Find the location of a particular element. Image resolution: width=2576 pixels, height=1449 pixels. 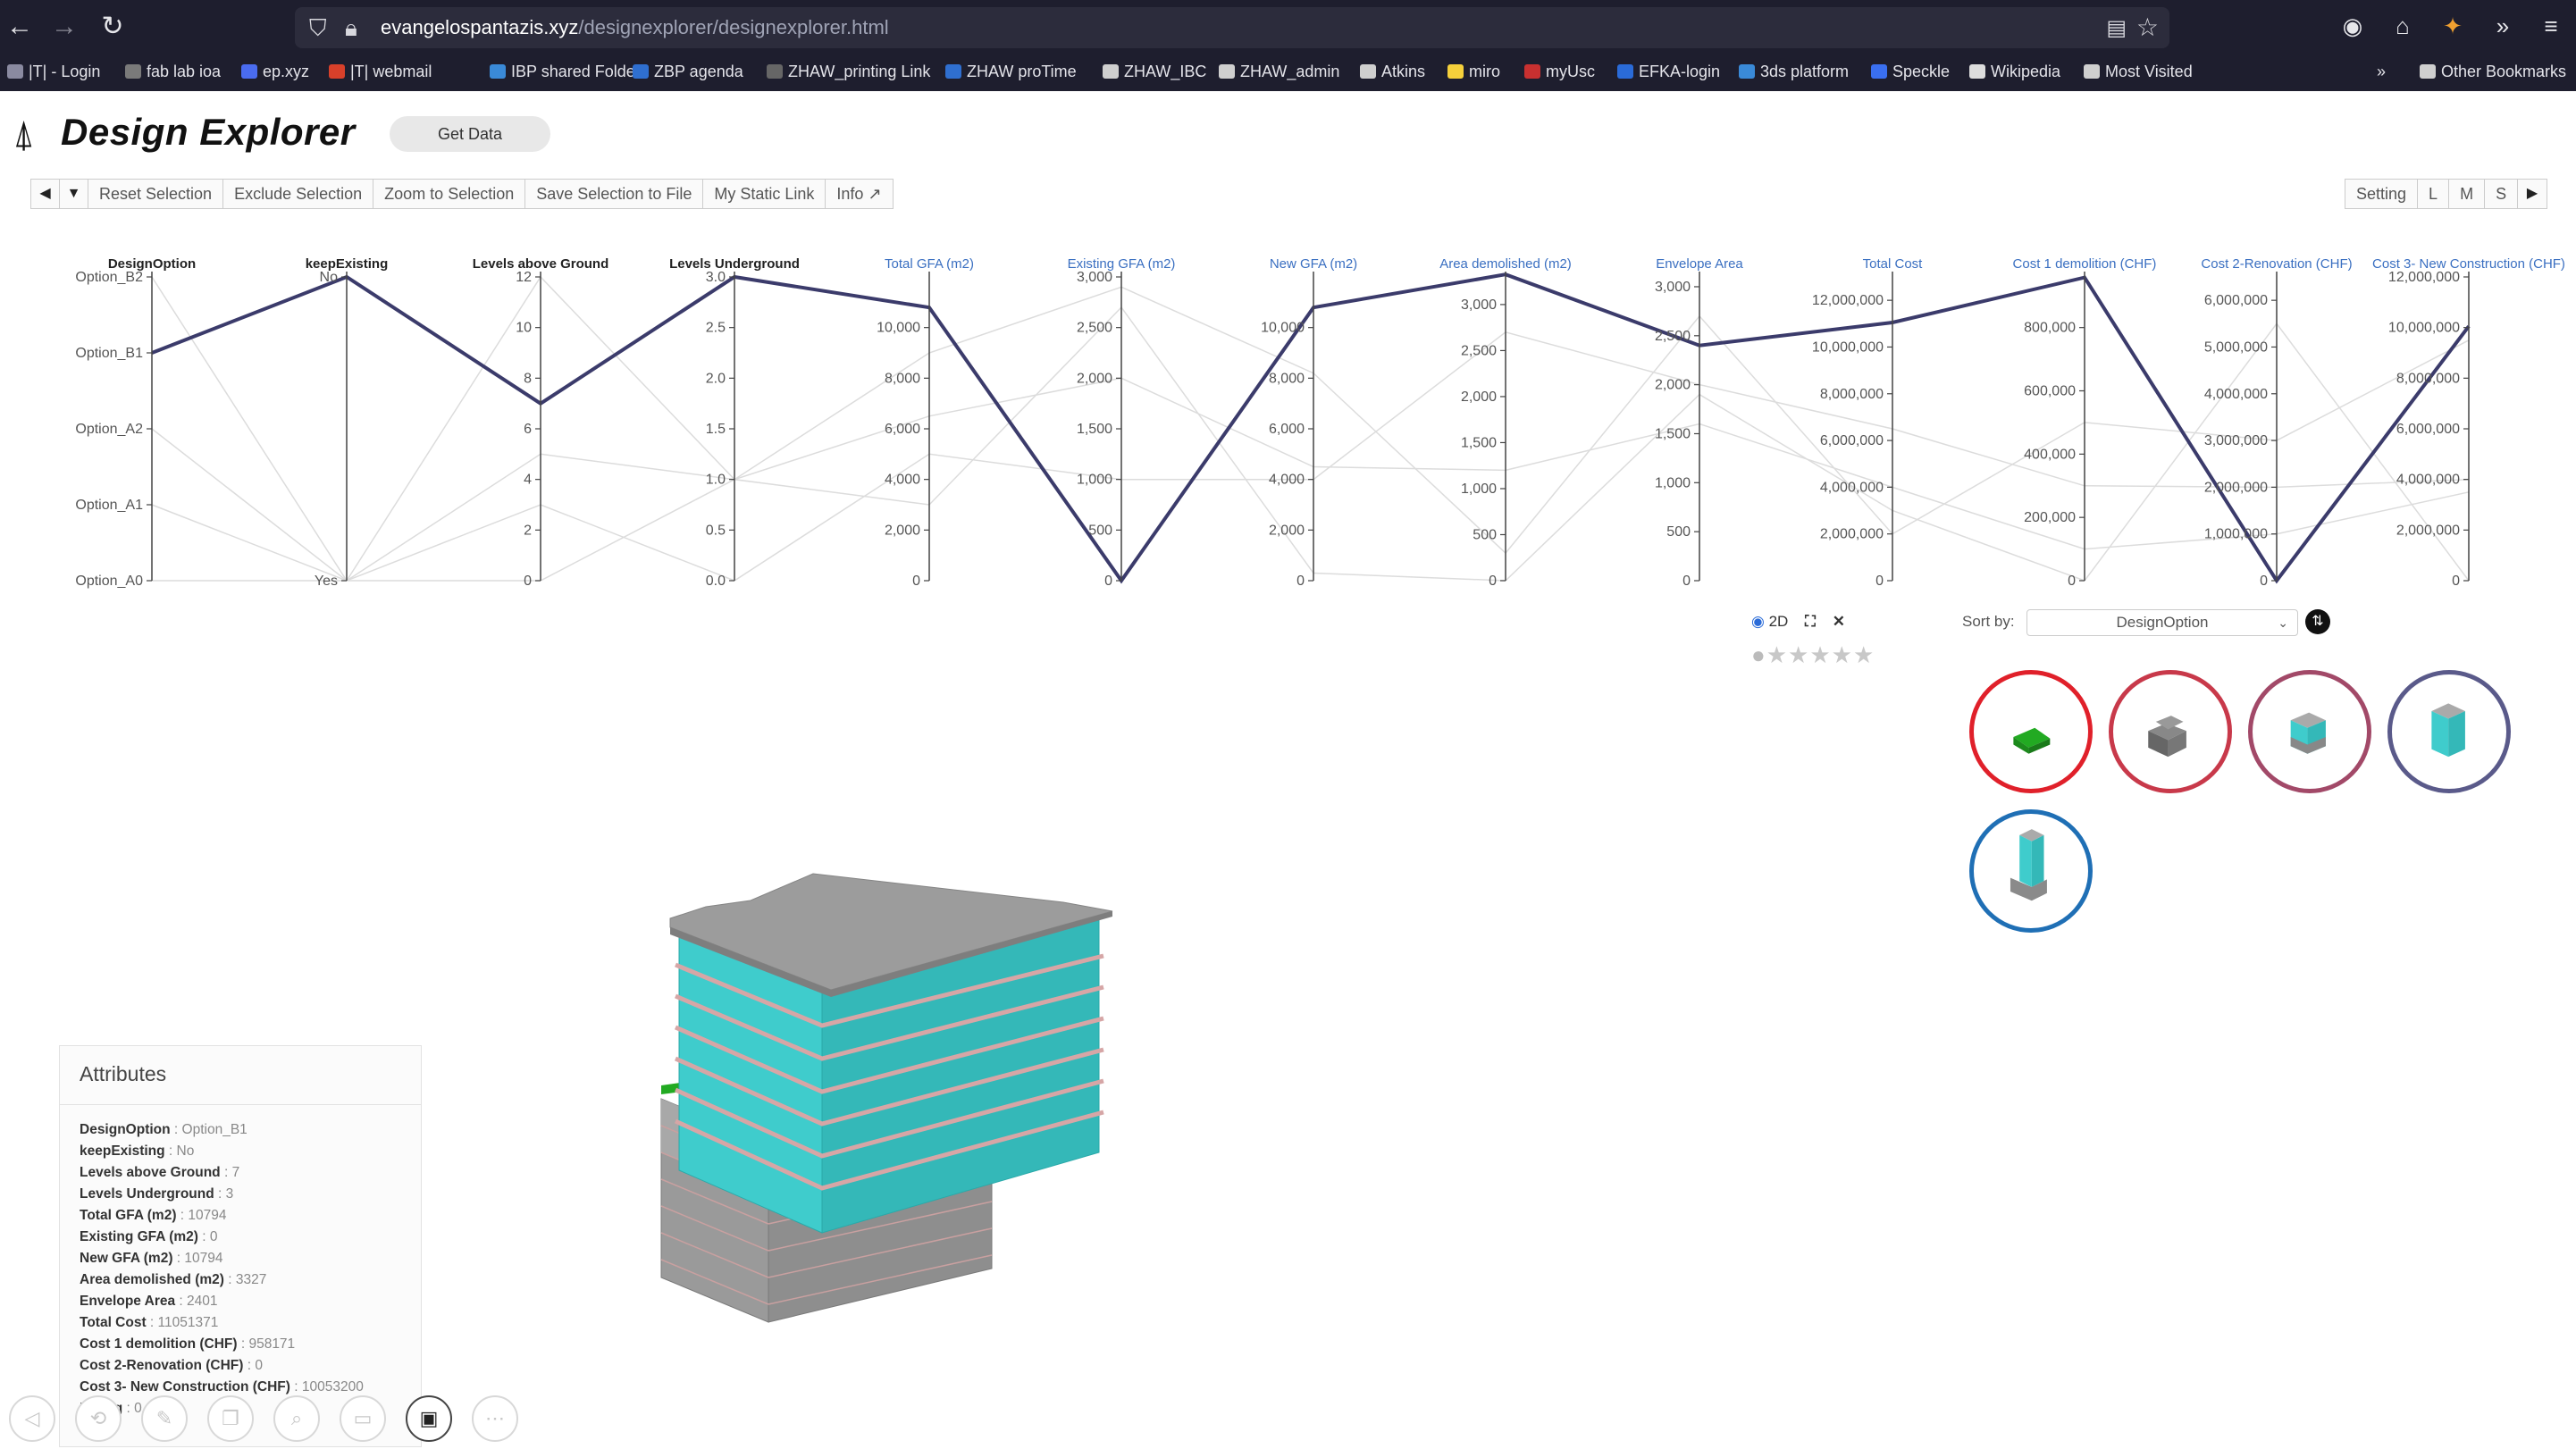

bookmark-item: |T| webmail is located at coordinates (380, 72).